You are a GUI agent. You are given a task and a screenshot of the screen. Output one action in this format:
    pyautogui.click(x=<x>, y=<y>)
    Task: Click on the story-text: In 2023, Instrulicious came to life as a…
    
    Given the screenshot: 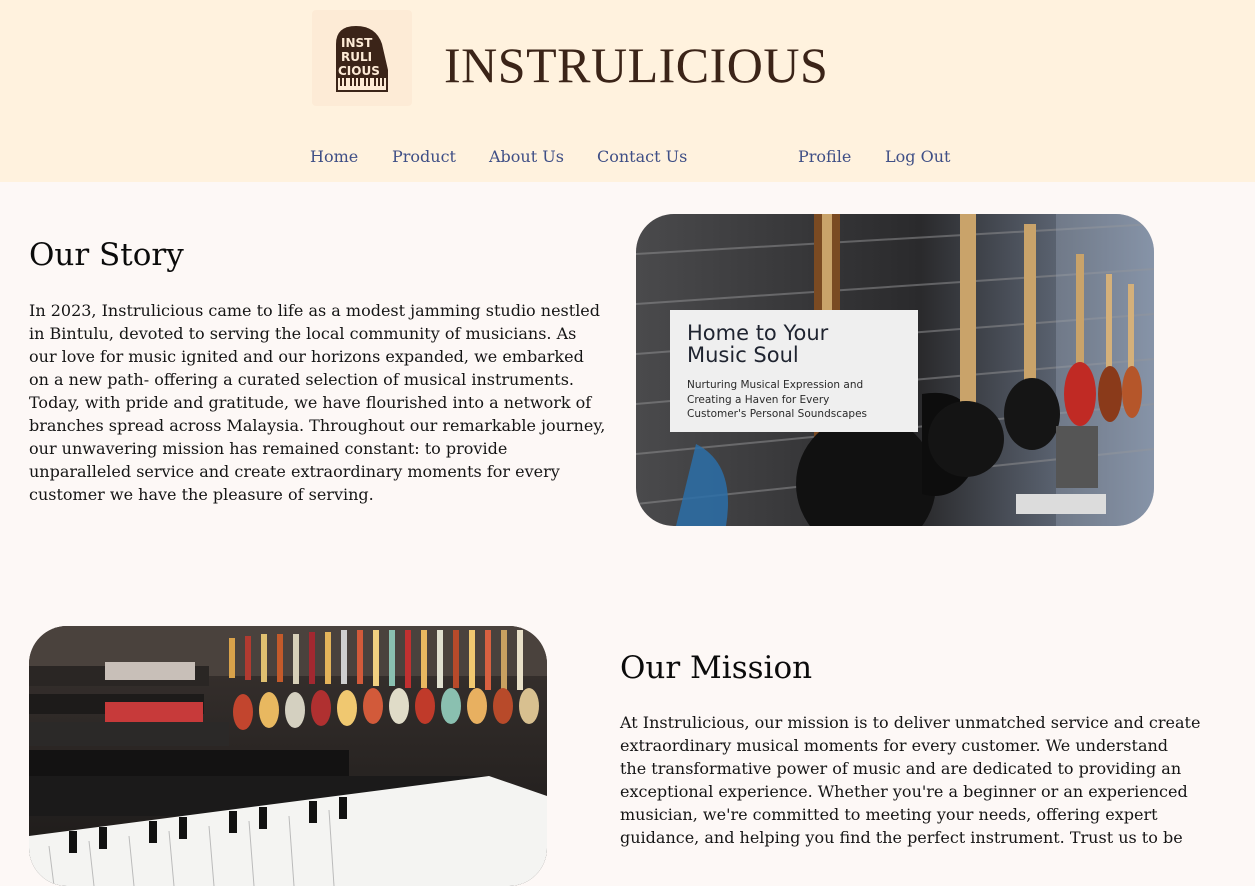 What is the action you would take?
    pyautogui.click(x=317, y=402)
    